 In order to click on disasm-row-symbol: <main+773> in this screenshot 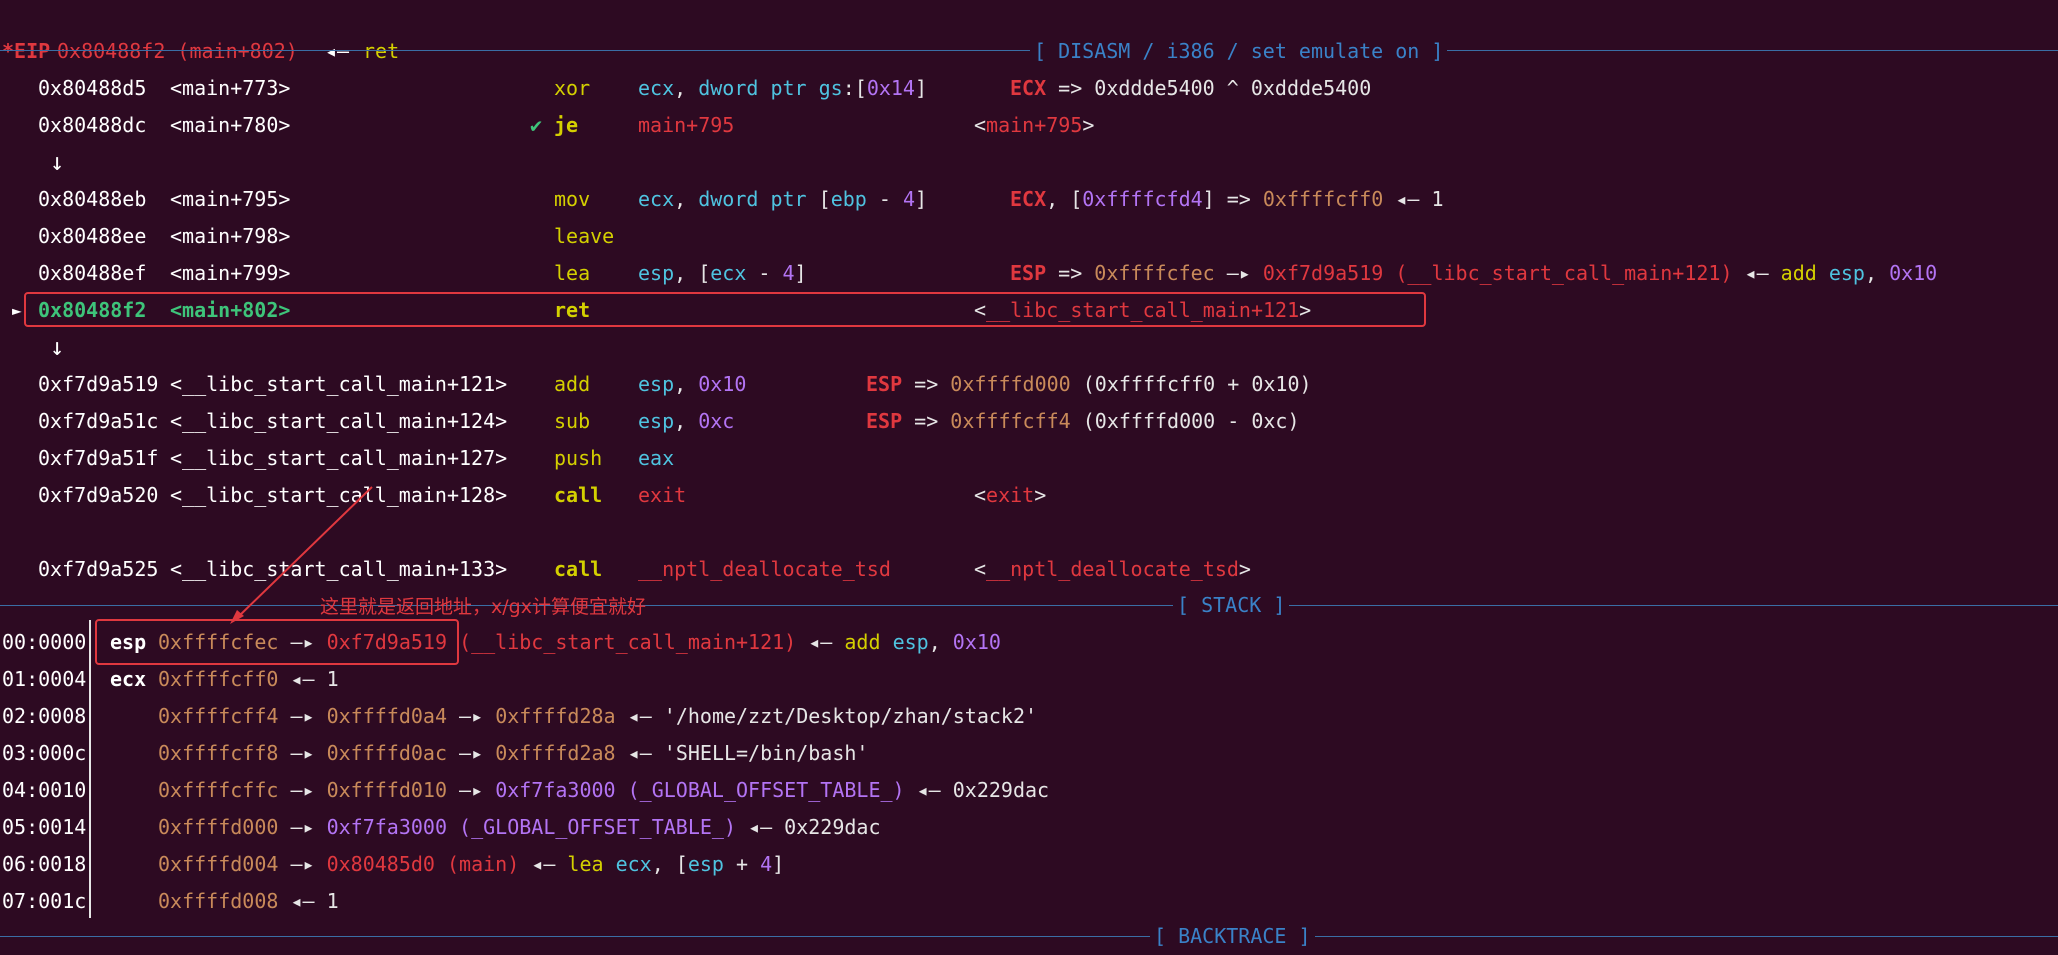, I will do `click(230, 88)`.